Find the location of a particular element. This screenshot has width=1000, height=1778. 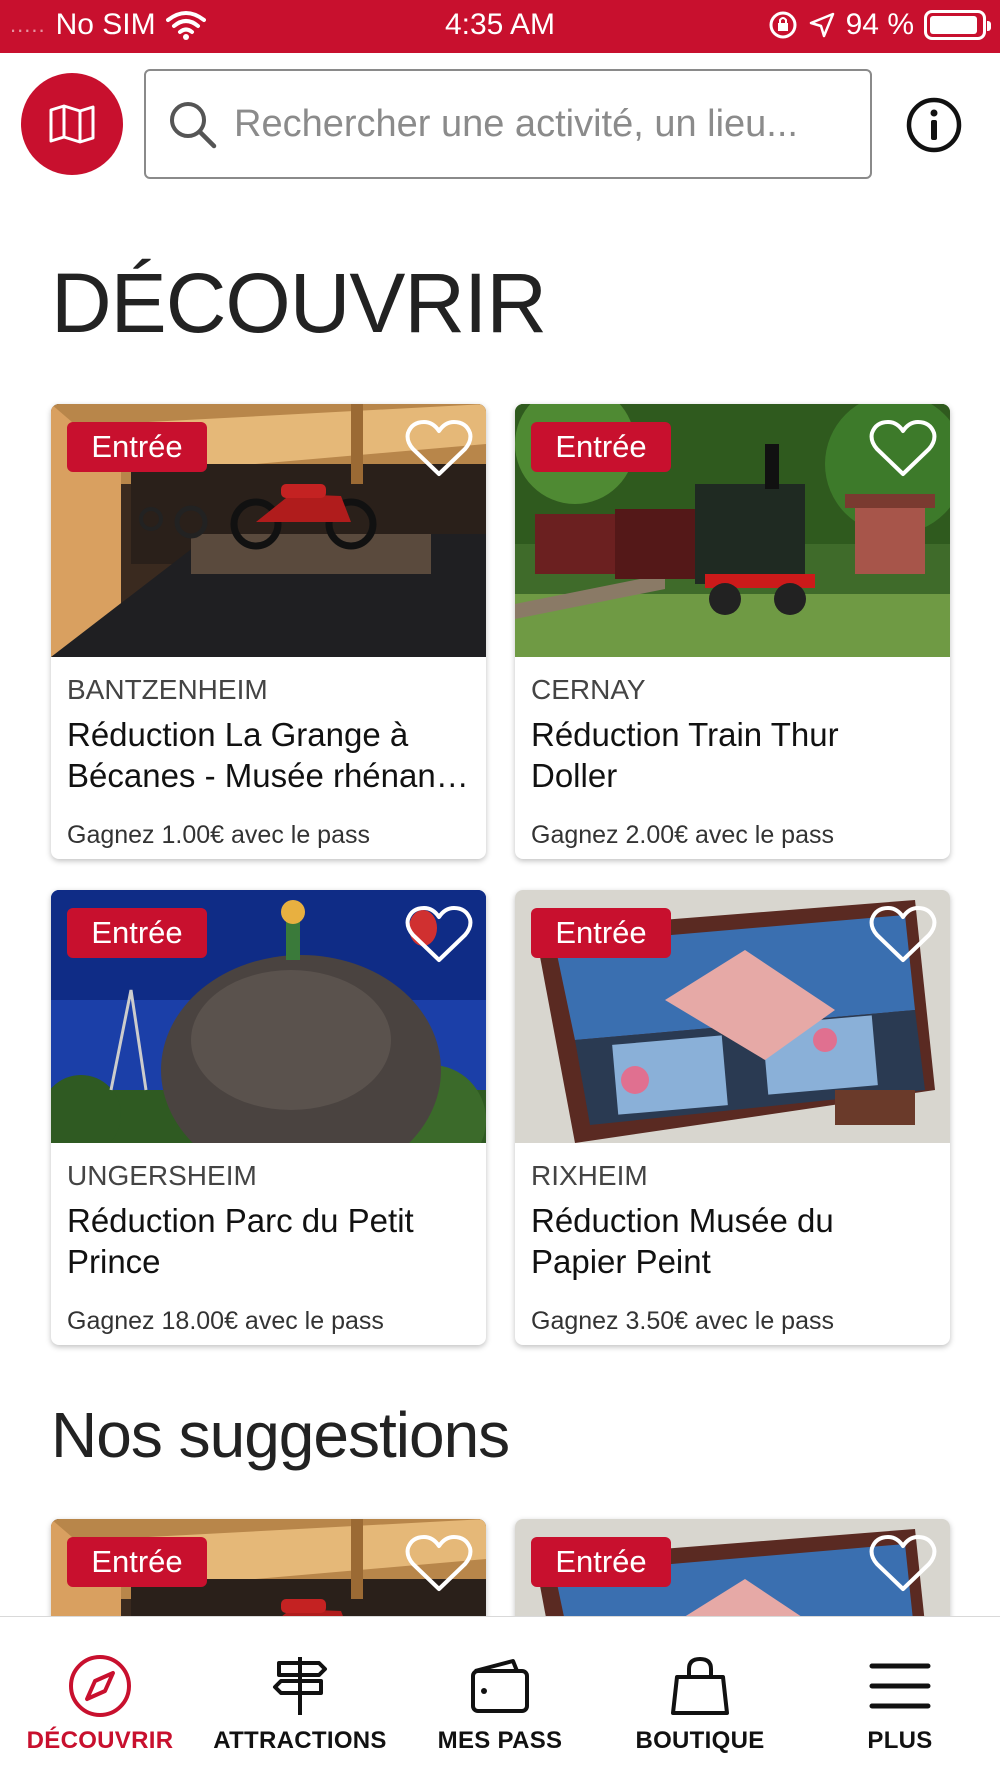

tab-label: MES PASS is located at coordinates (500, 1740).